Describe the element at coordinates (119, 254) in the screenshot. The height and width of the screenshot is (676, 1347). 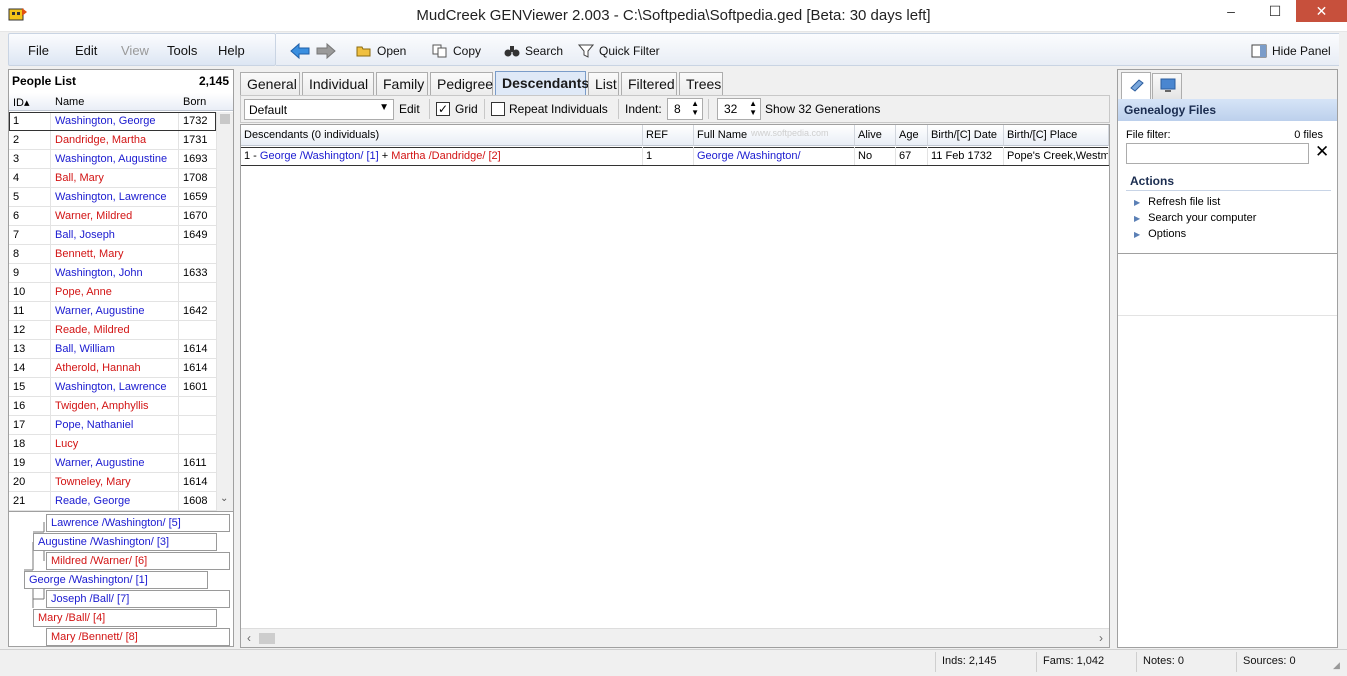
I see `cell-name: Bennett, Mary` at that location.